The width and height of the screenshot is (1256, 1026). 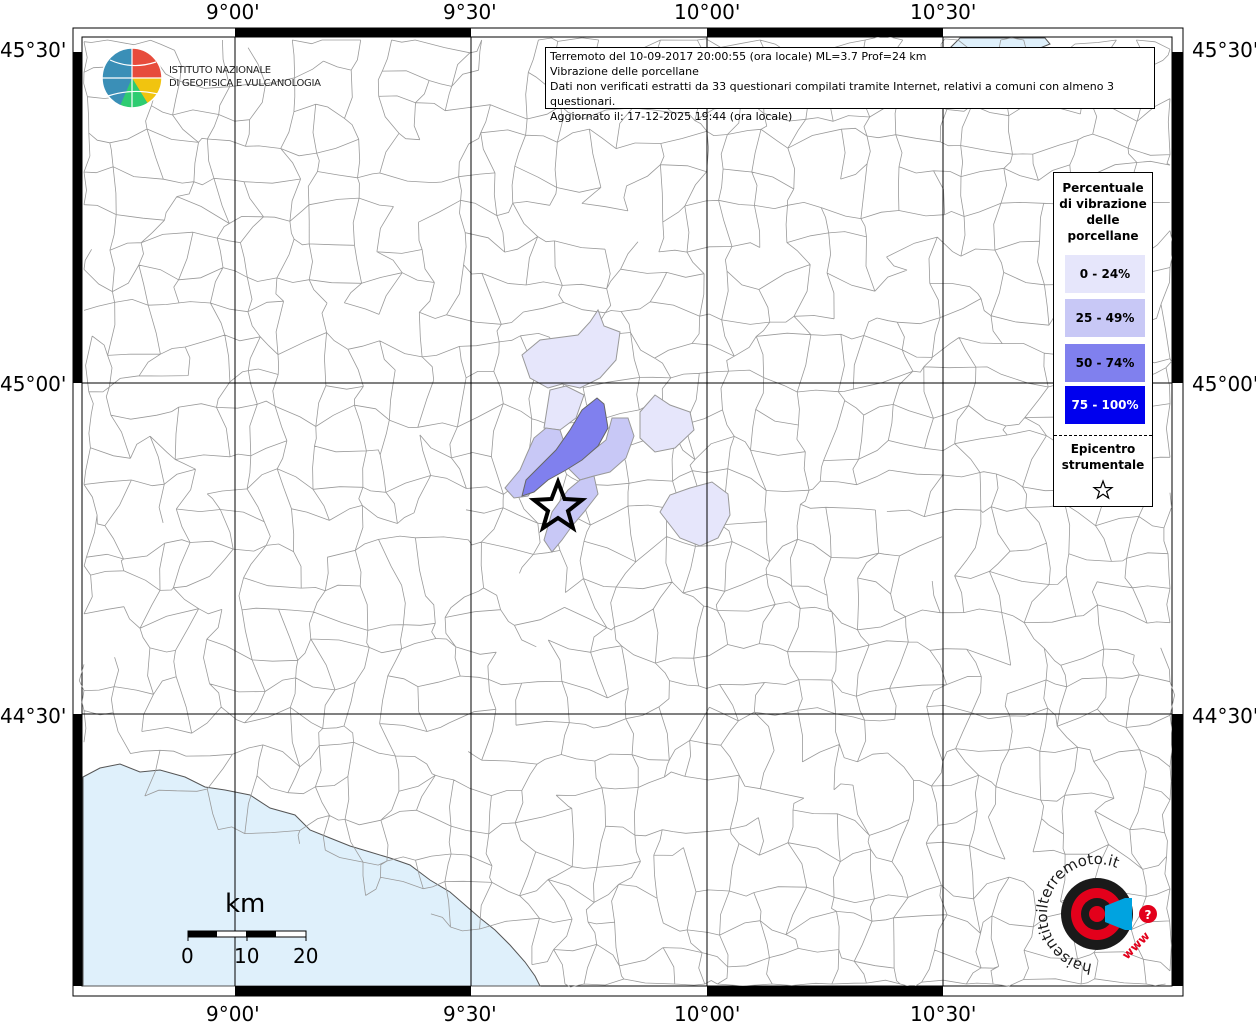 I want to click on legend-class-25-49: 25 - 49%, so click(x=1105, y=318).